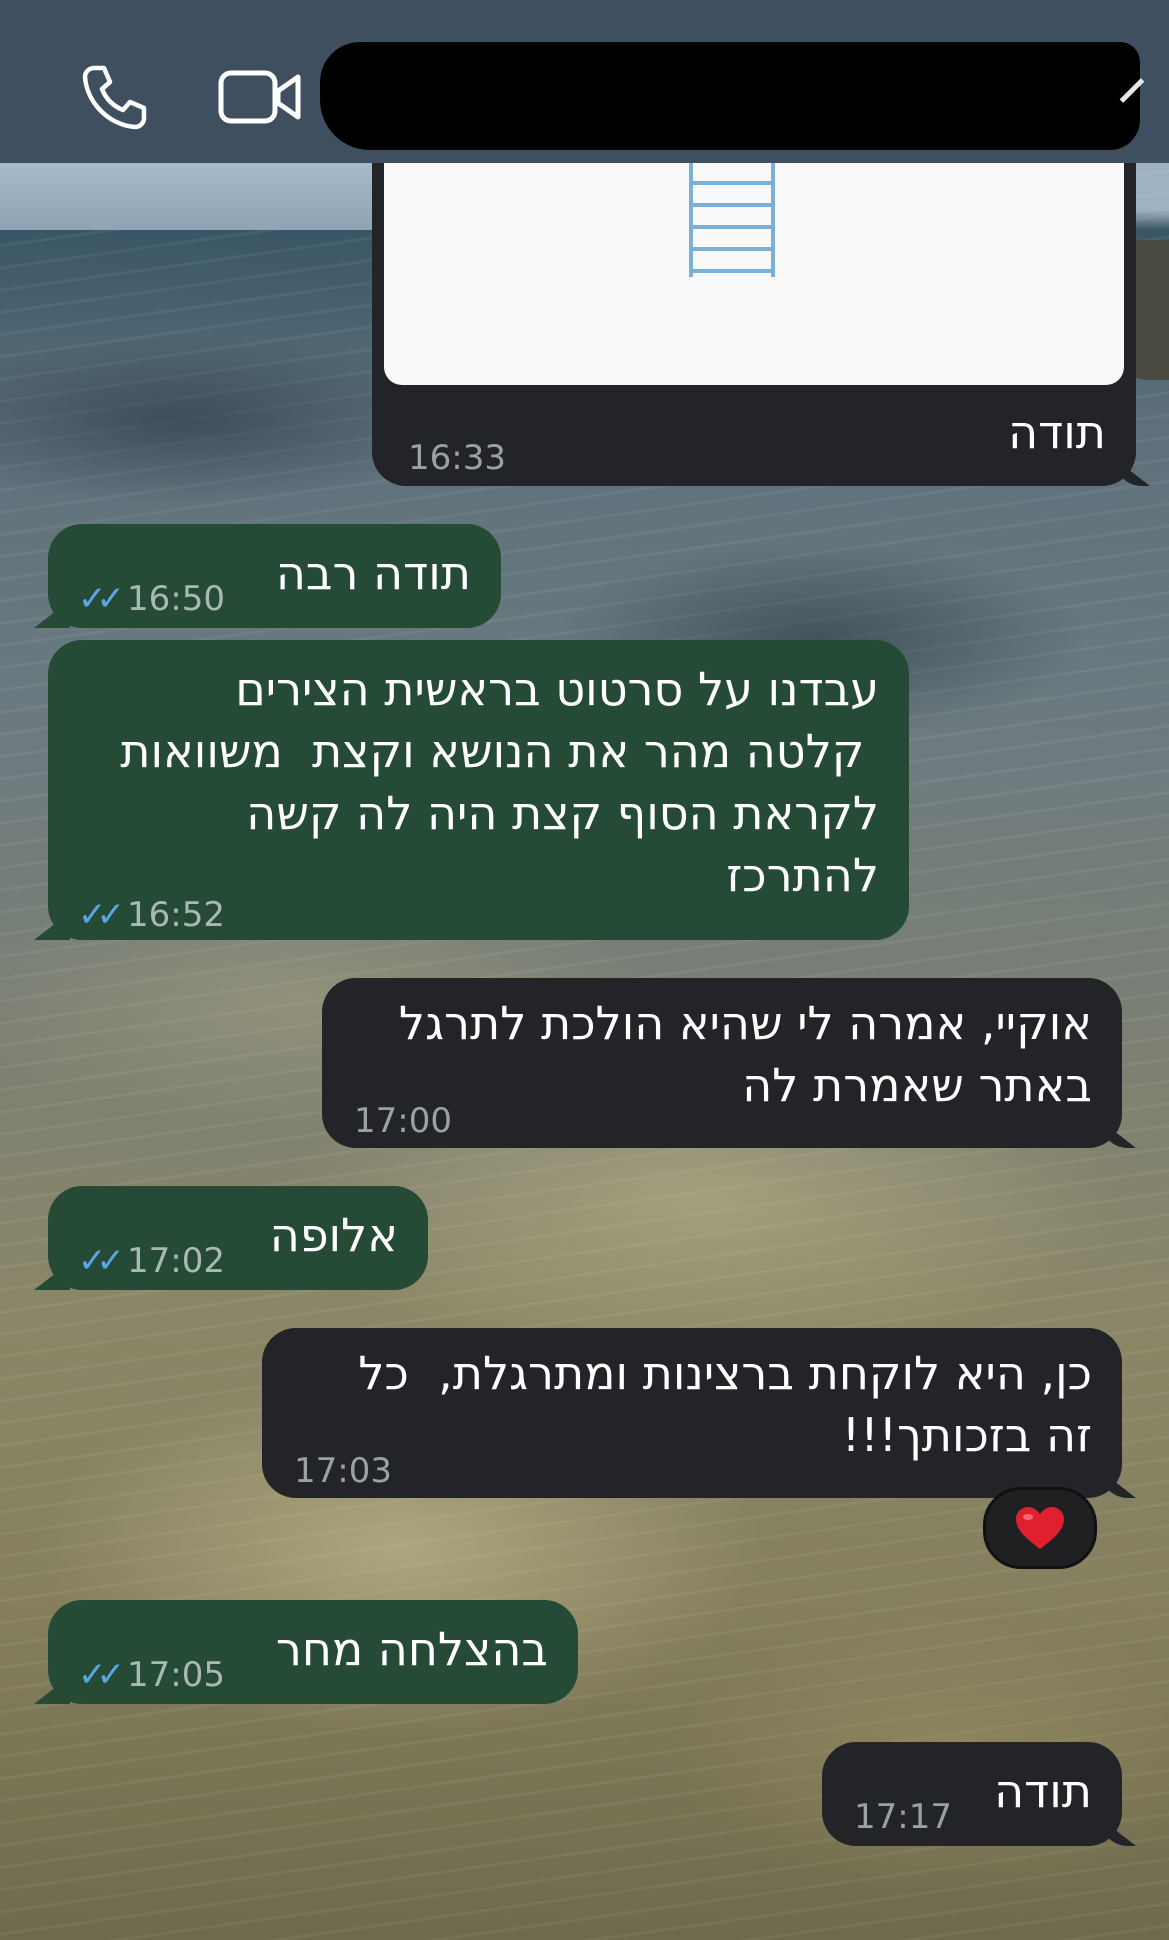 This screenshot has height=1940, width=1169. I want to click on heart-icon, so click(1040, 1528).